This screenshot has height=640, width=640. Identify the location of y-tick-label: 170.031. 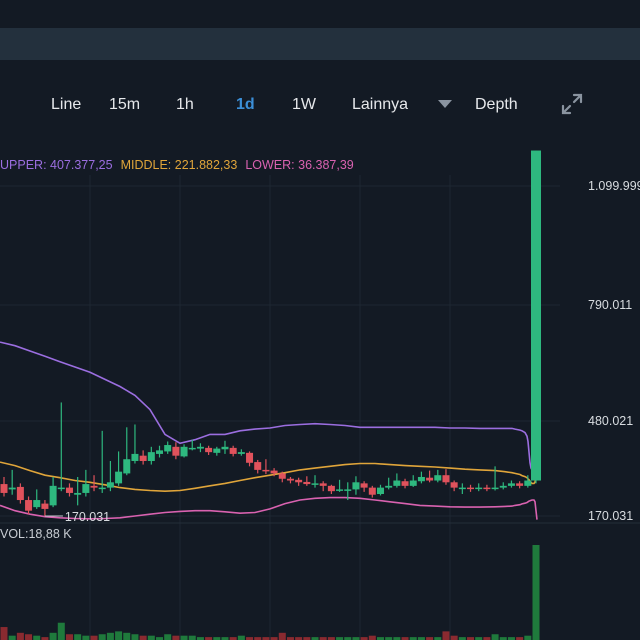
(610, 516).